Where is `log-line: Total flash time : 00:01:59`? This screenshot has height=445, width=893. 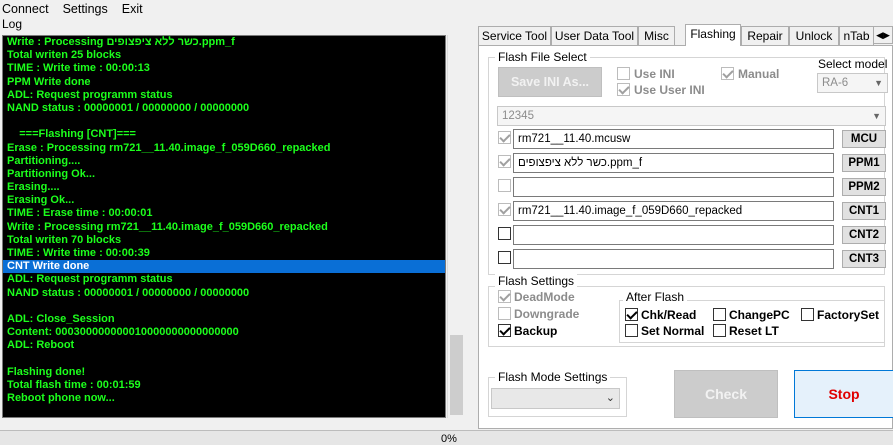
log-line: Total flash time : 00:01:59 is located at coordinates (74, 384).